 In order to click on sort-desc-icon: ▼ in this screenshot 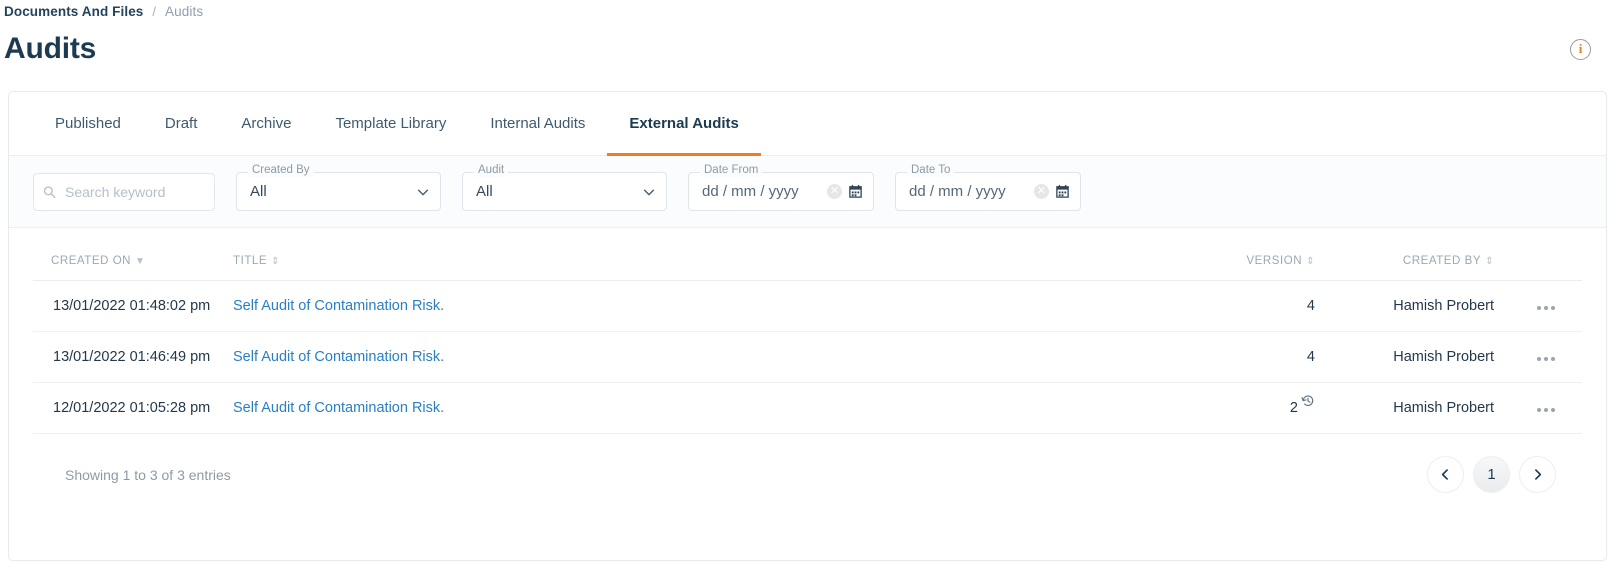, I will do `click(140, 261)`.